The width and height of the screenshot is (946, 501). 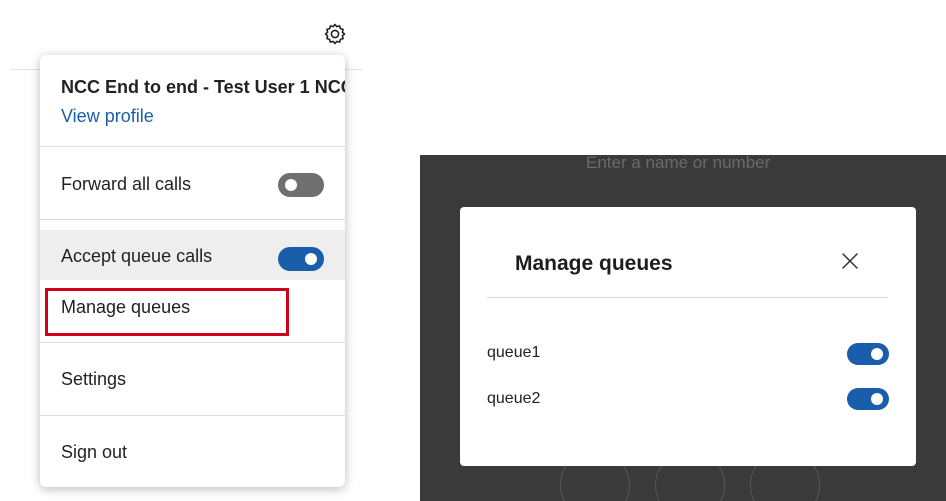 I want to click on queue-label: queue1, so click(x=514, y=352).